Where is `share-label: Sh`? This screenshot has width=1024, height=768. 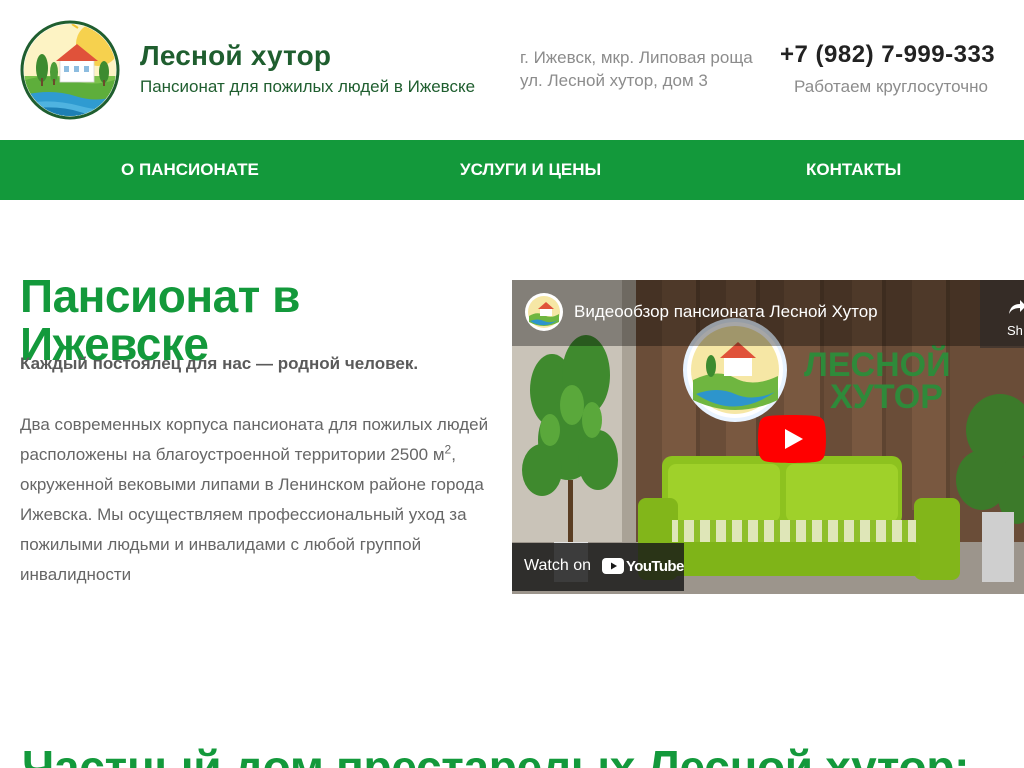 share-label: Sh is located at coordinates (1015, 330).